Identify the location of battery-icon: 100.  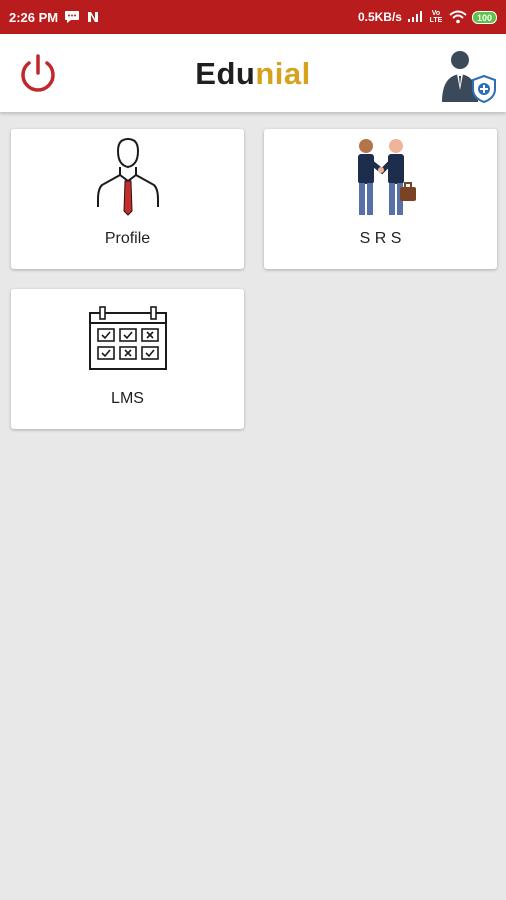
(484, 17).